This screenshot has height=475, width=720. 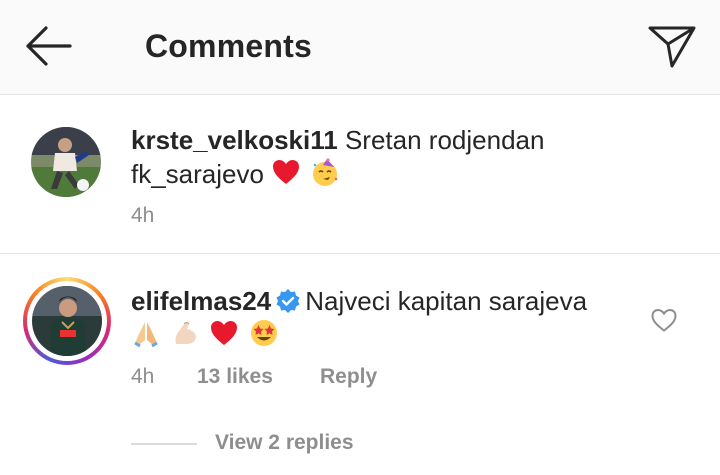 What do you see at coordinates (228, 46) in the screenshot?
I see `page-title: Comments` at bounding box center [228, 46].